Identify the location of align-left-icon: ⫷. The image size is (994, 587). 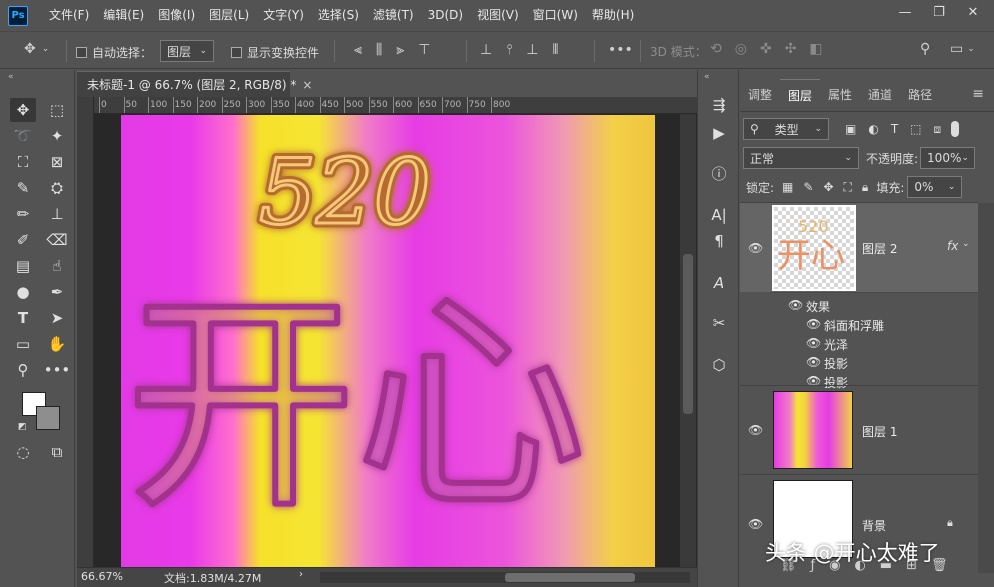
(358, 50).